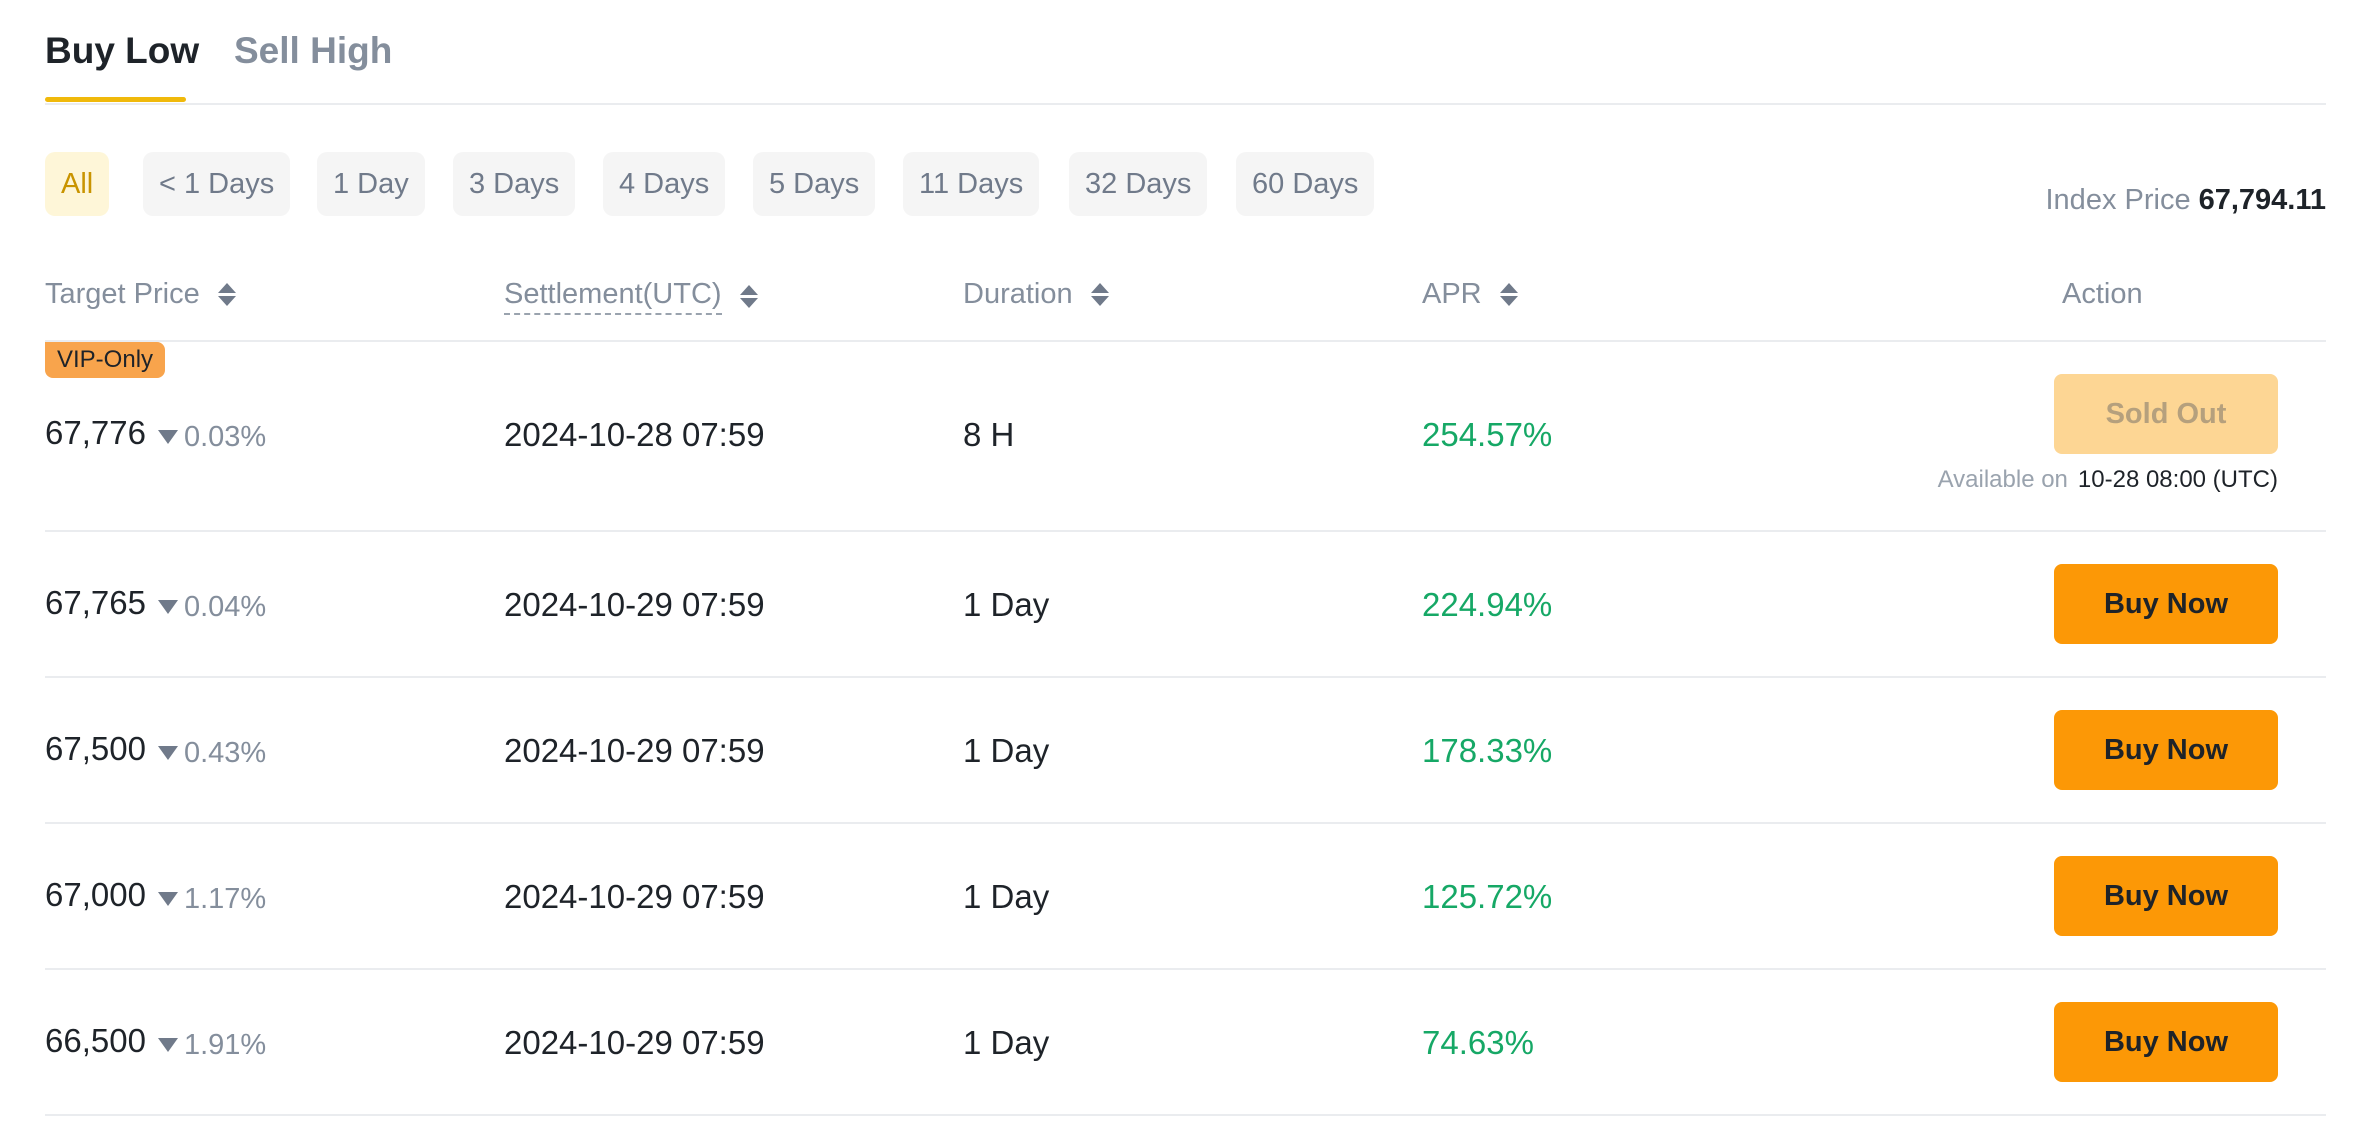 The width and height of the screenshot is (2358, 1136). What do you see at coordinates (1487, 750) in the screenshot?
I see `apr-value: 178.33%` at bounding box center [1487, 750].